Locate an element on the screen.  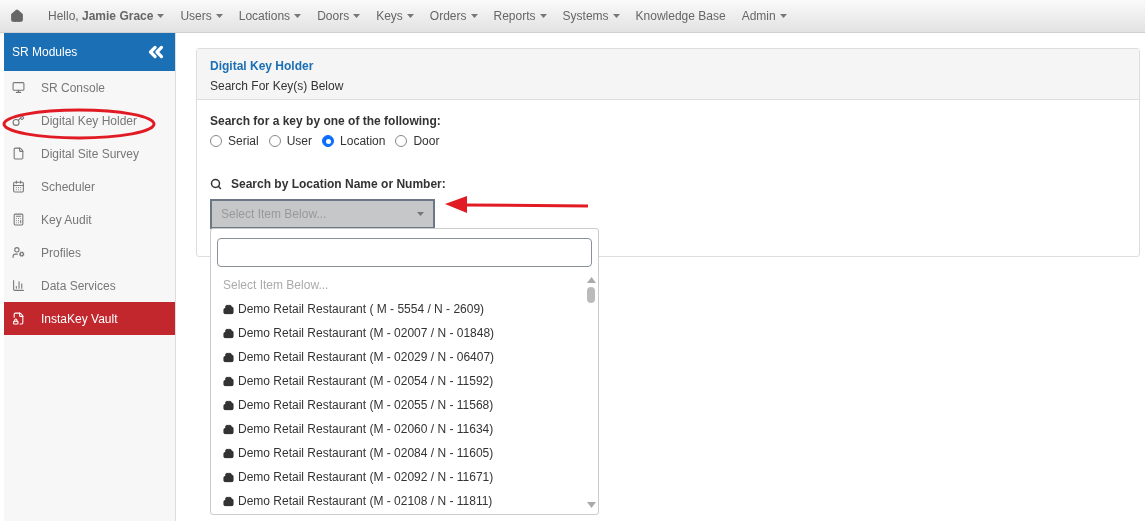
sidebar-item: Scheduler is located at coordinates (89, 186).